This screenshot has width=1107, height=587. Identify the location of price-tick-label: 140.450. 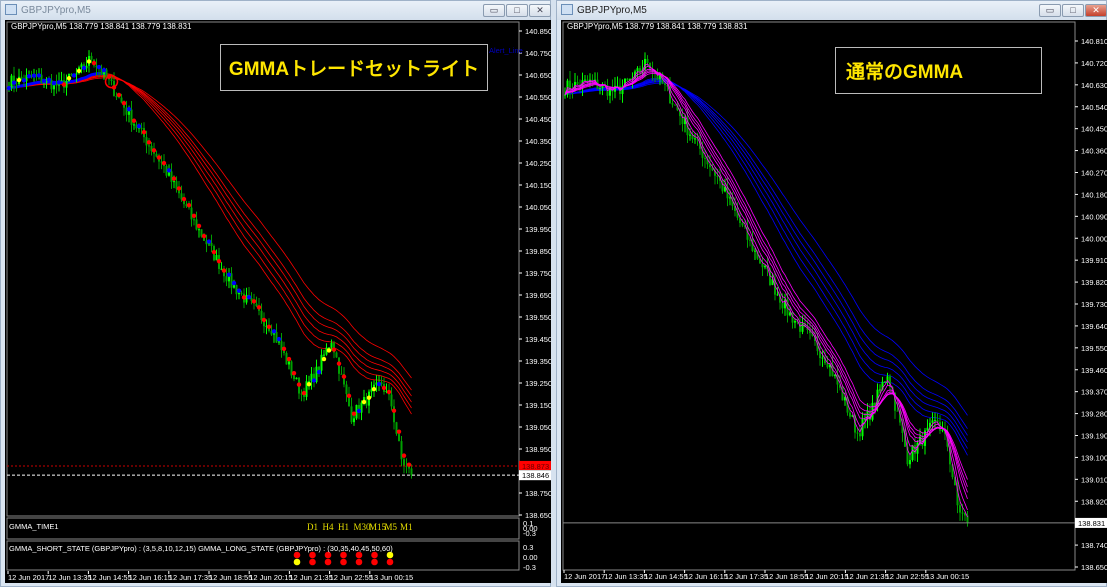
(1094, 129).